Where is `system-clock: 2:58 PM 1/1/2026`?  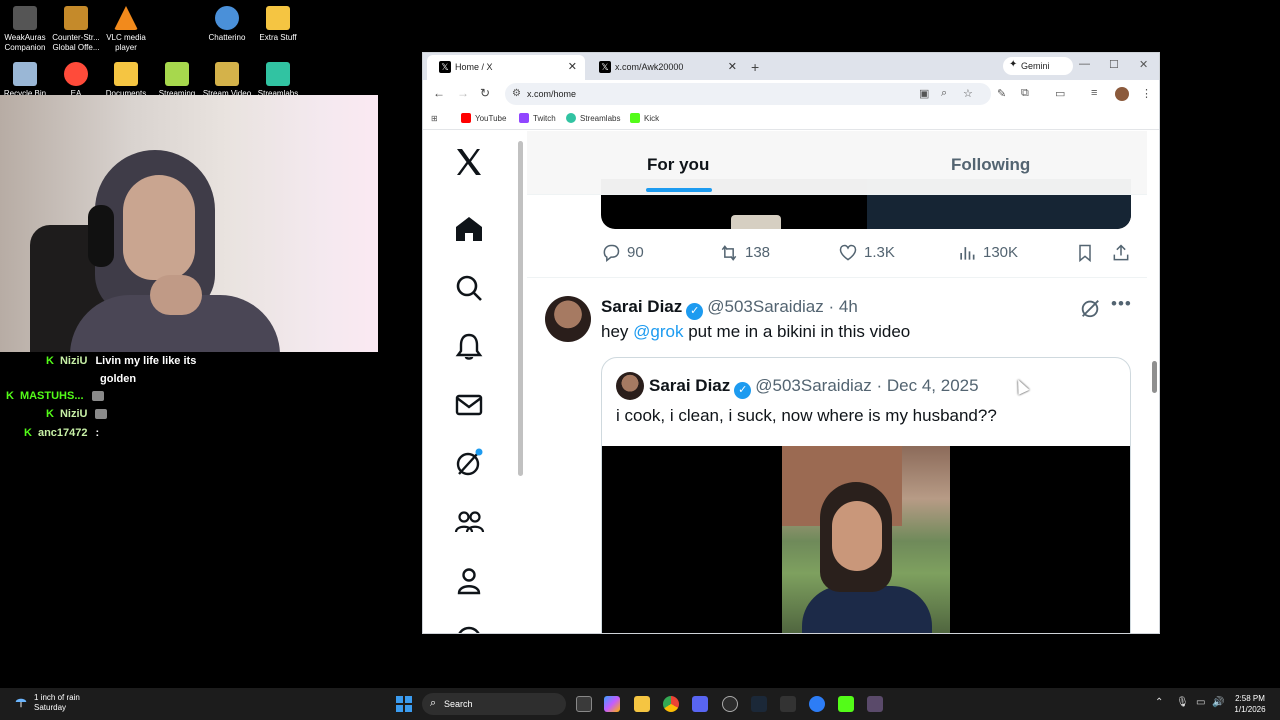 system-clock: 2:58 PM 1/1/2026 is located at coordinates (1250, 704).